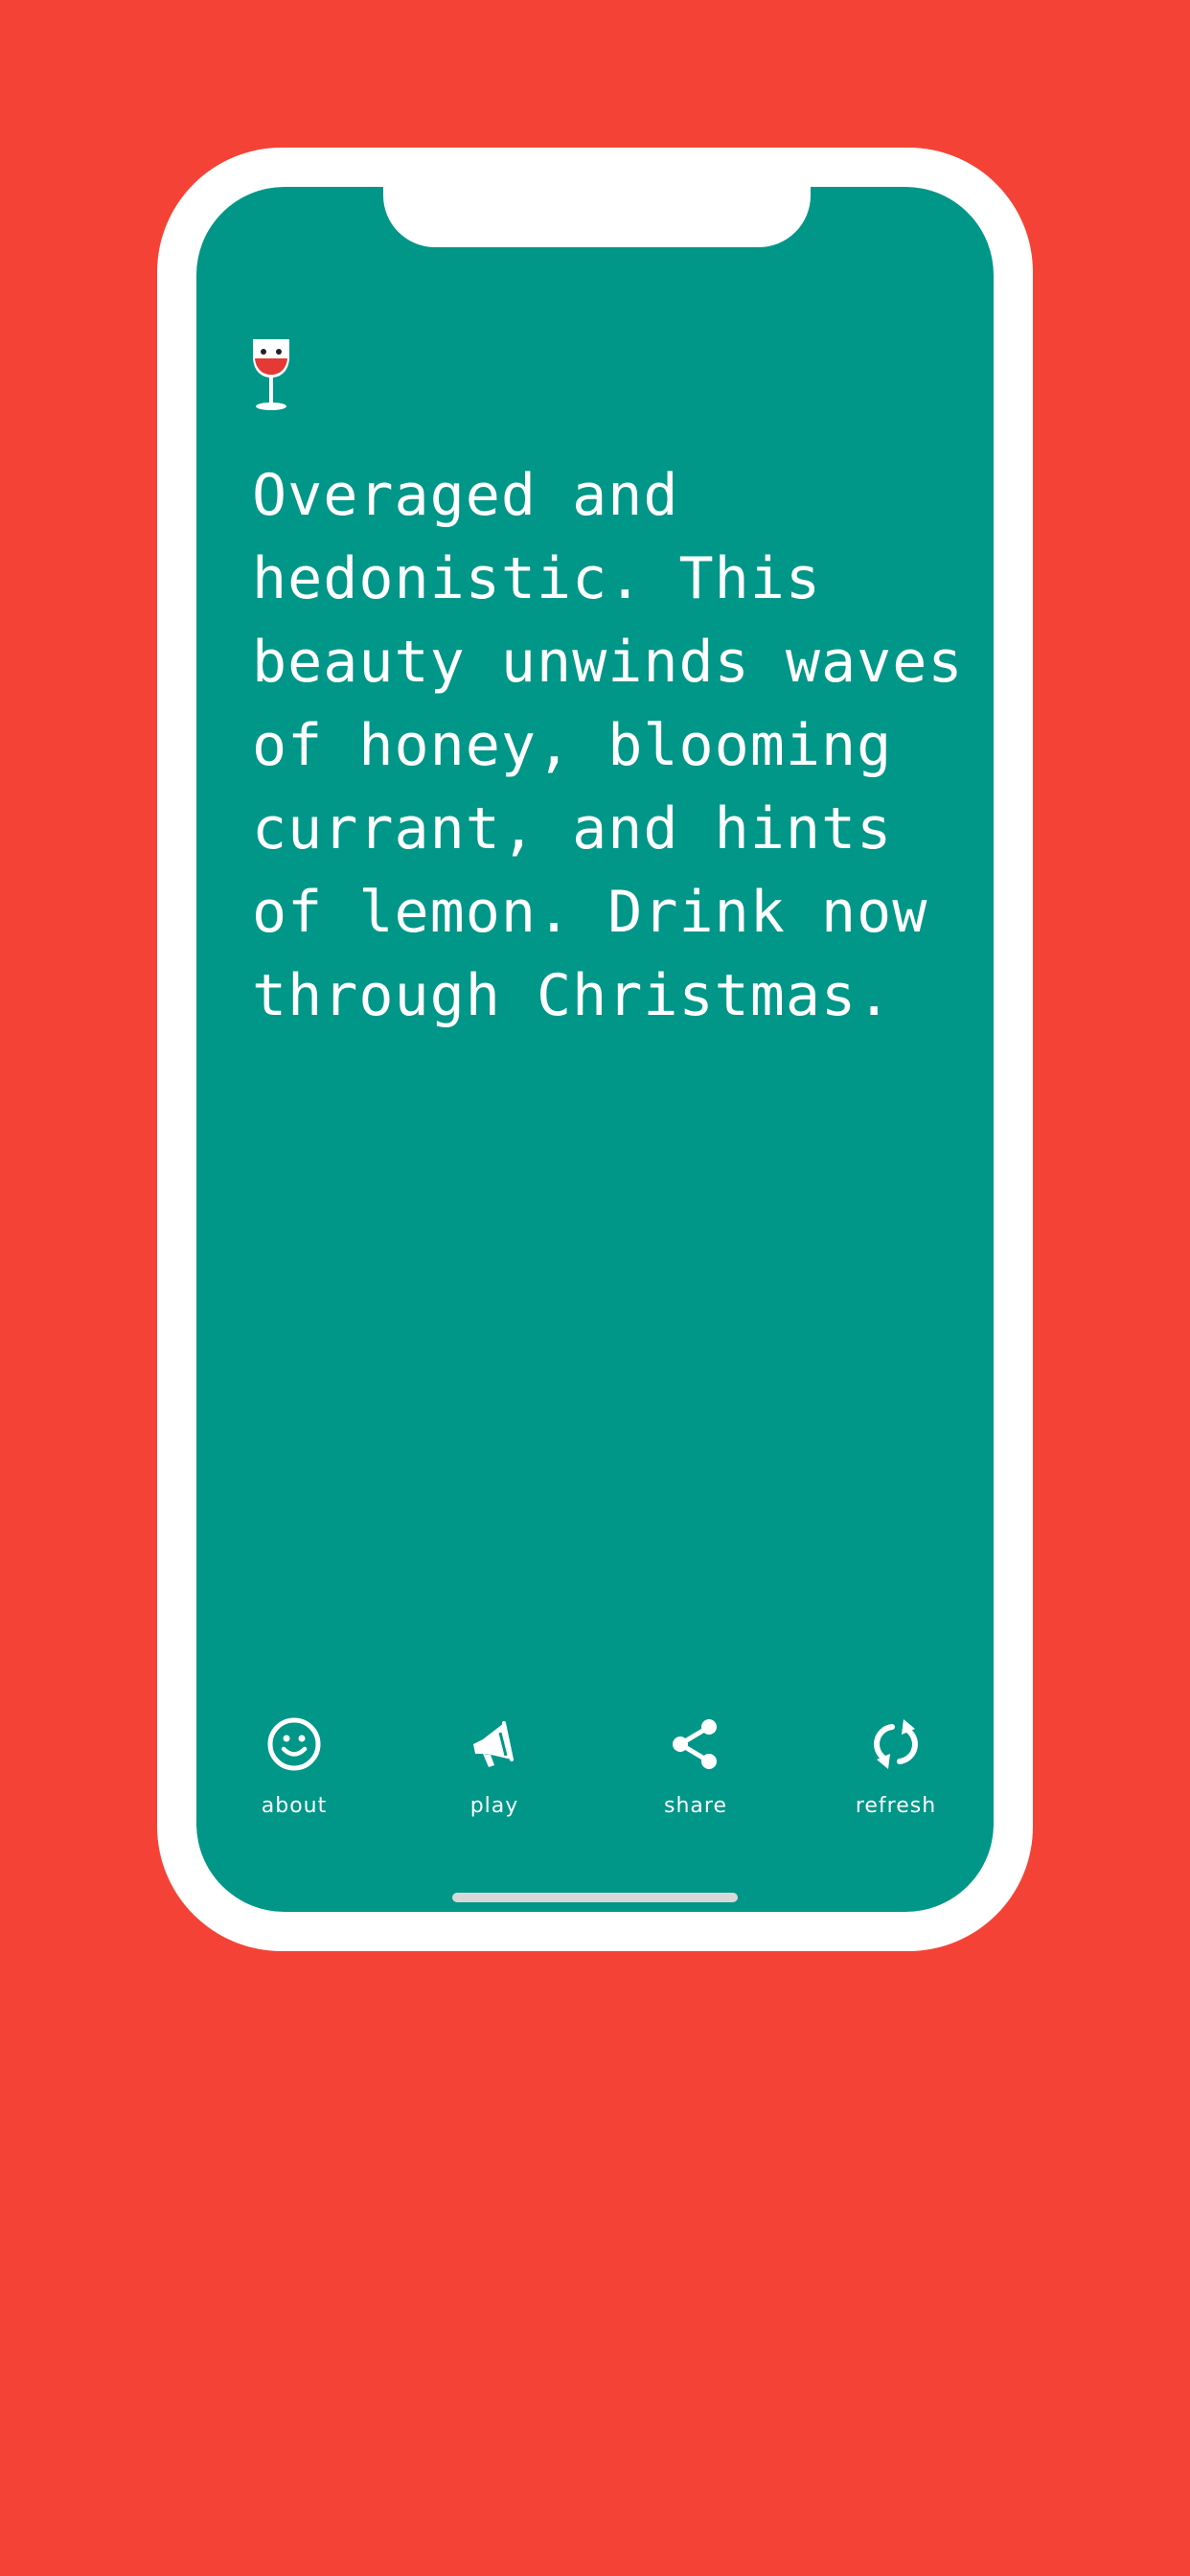 The width and height of the screenshot is (1190, 2576). Describe the element at coordinates (597, 212) in the screenshot. I see `phone-notch` at that location.